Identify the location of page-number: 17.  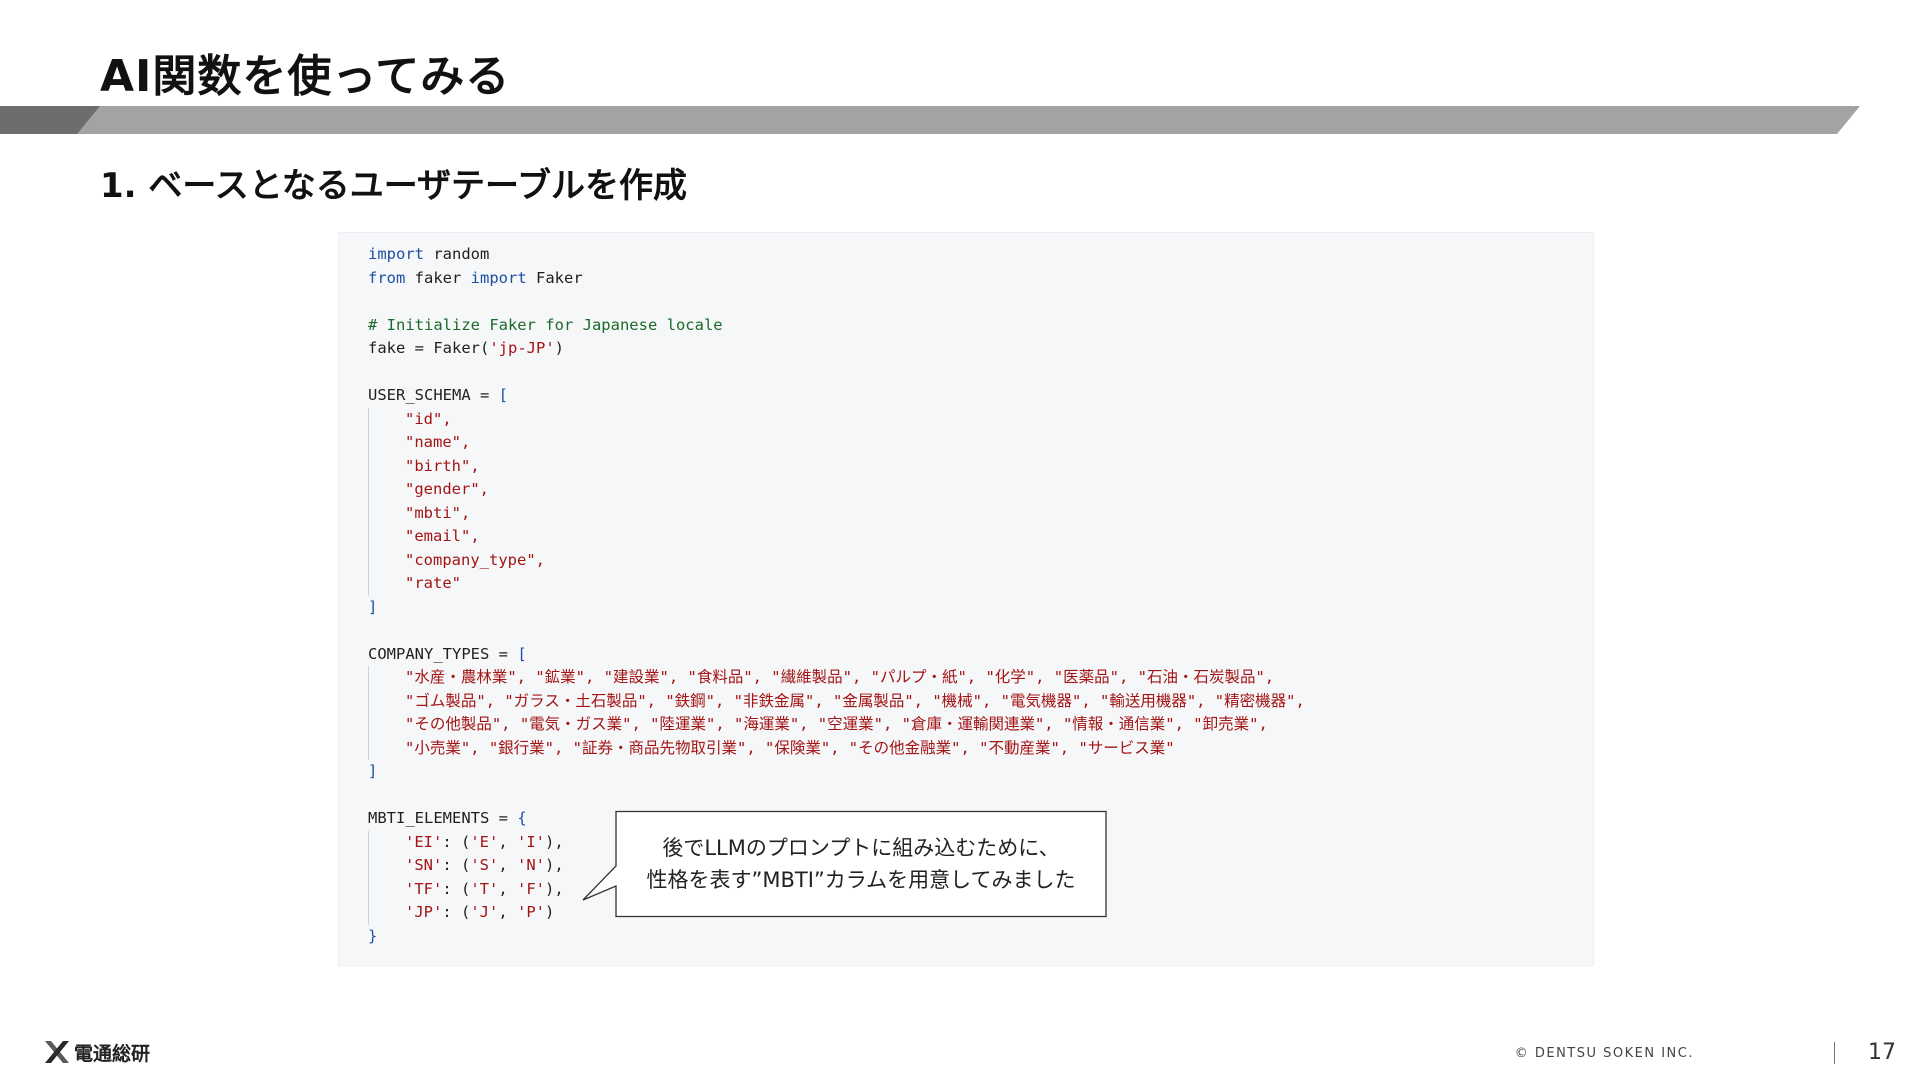
(1882, 1052).